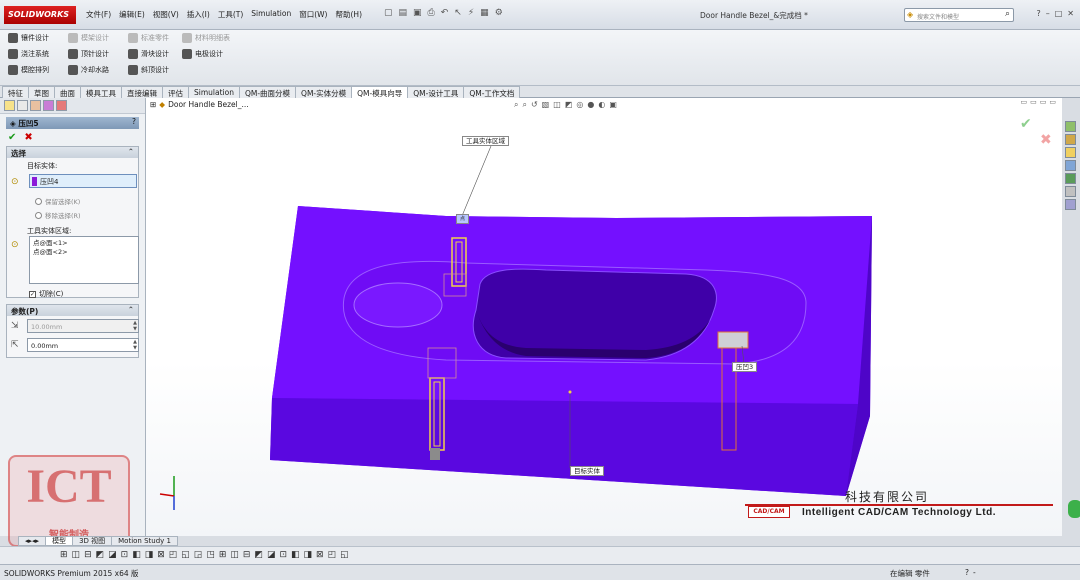  What do you see at coordinates (910, 14) in the screenshot?
I see `search-scope-icon: ◈` at bounding box center [910, 14].